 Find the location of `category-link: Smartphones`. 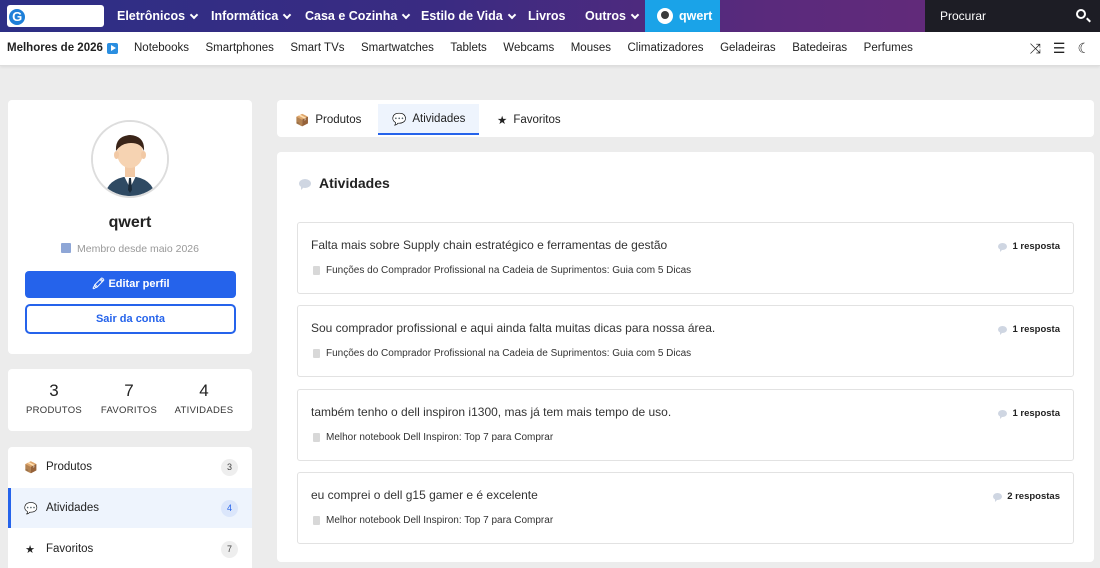

category-link: Smartphones is located at coordinates (239, 48).